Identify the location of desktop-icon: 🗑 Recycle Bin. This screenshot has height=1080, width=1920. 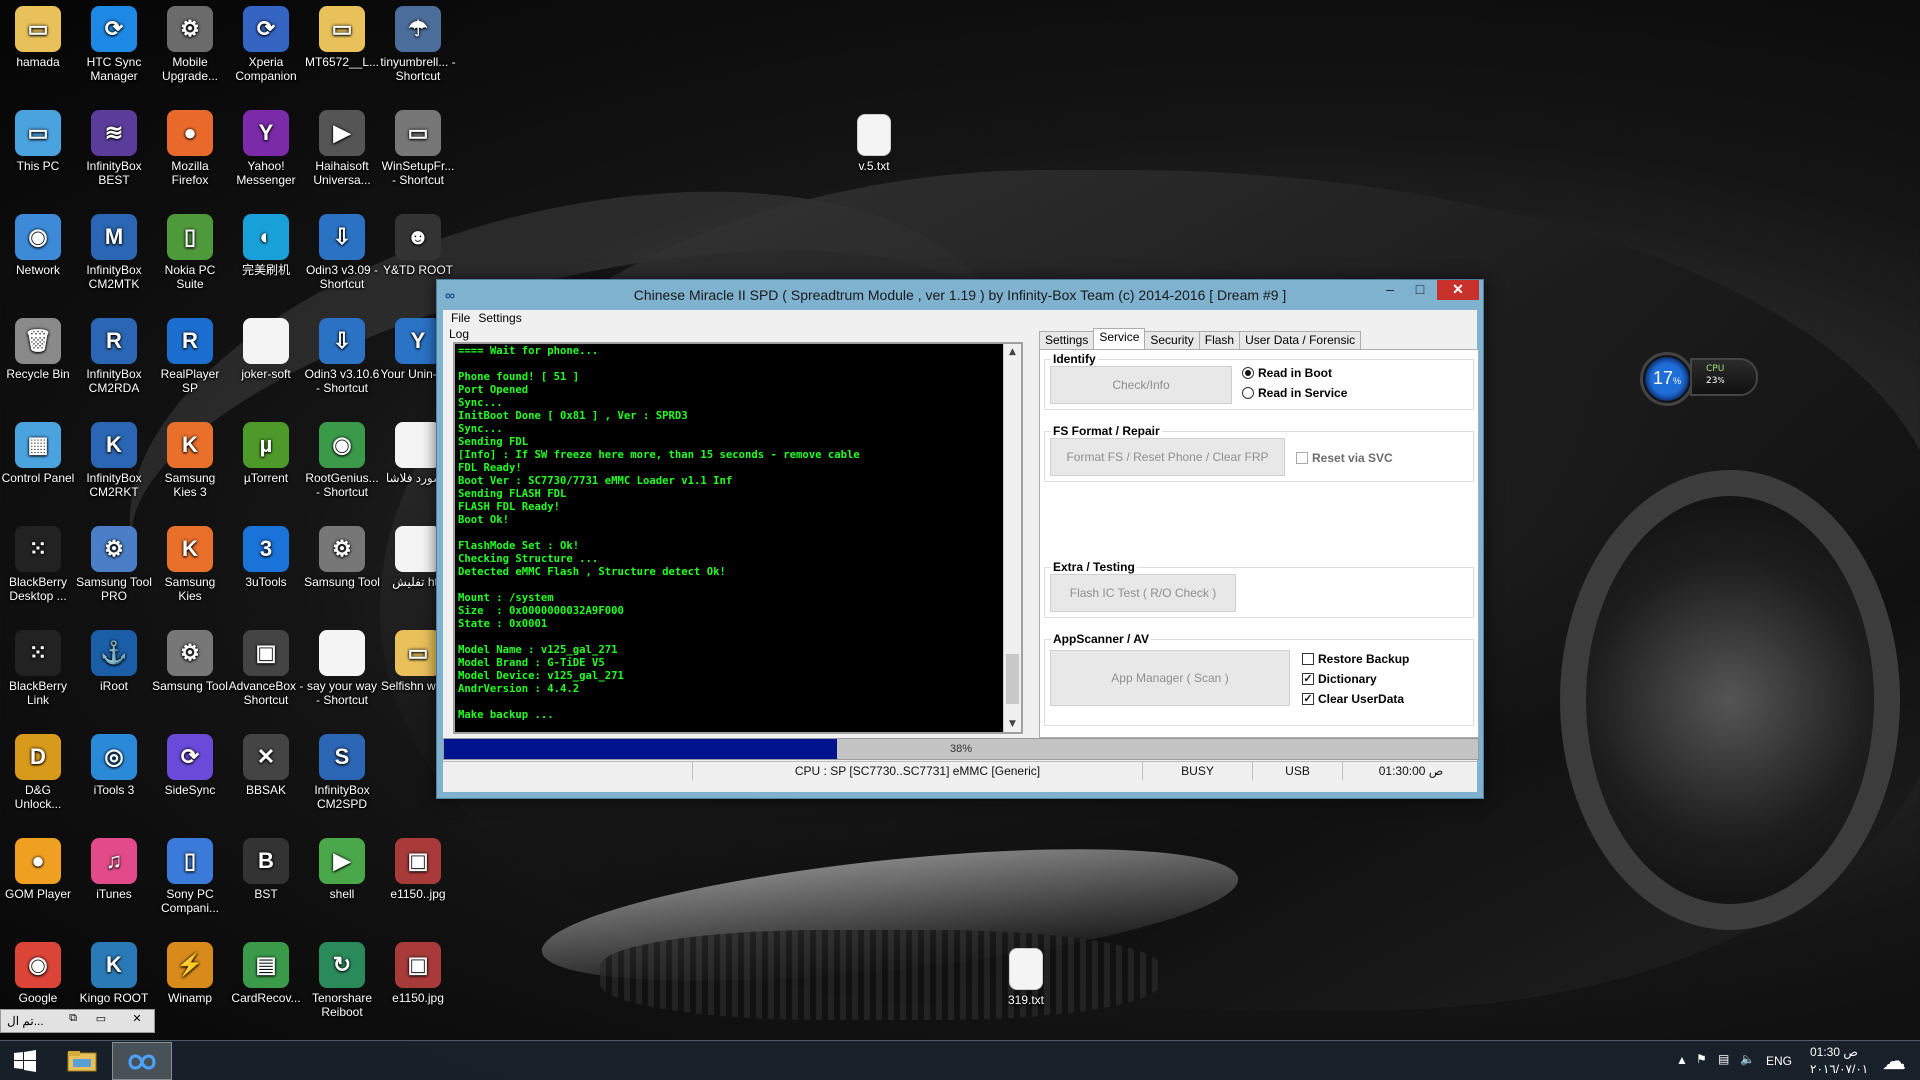
(38, 349).